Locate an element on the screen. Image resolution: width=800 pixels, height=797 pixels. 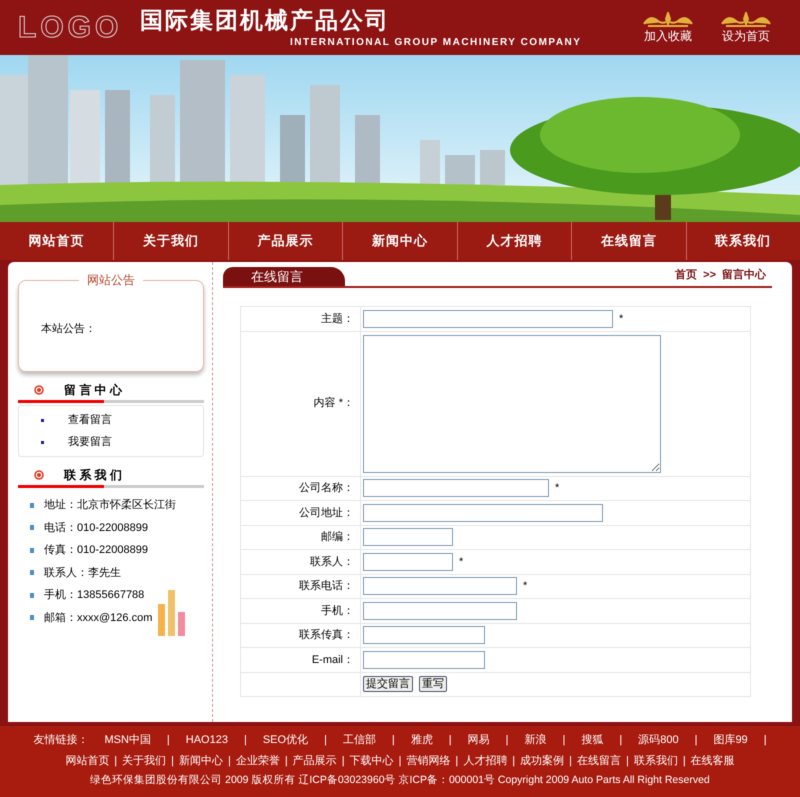
form-button: 提交留言 is located at coordinates (388, 684).